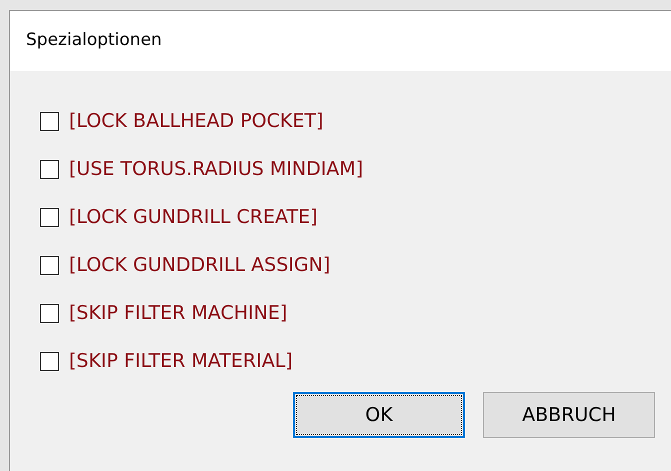 The image size is (671, 471). I want to click on option-label: [LOCK GUNDDRILL ASSIGN], so click(199, 265).